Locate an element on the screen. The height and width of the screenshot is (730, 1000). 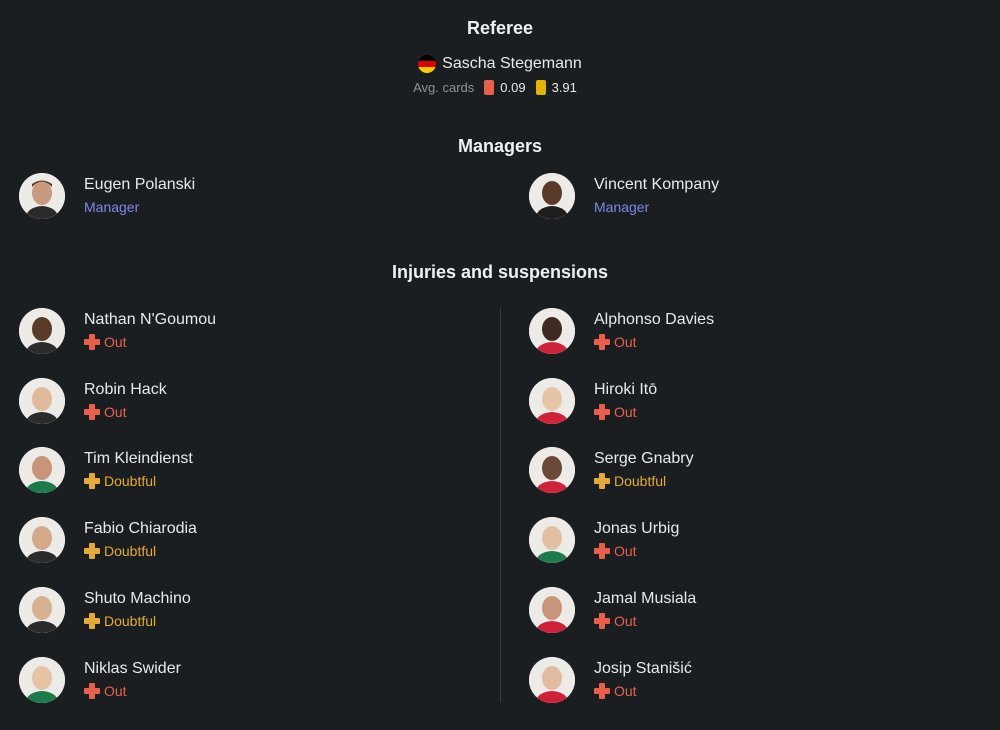
player-name: Jonas Urbig is located at coordinates (637, 529).